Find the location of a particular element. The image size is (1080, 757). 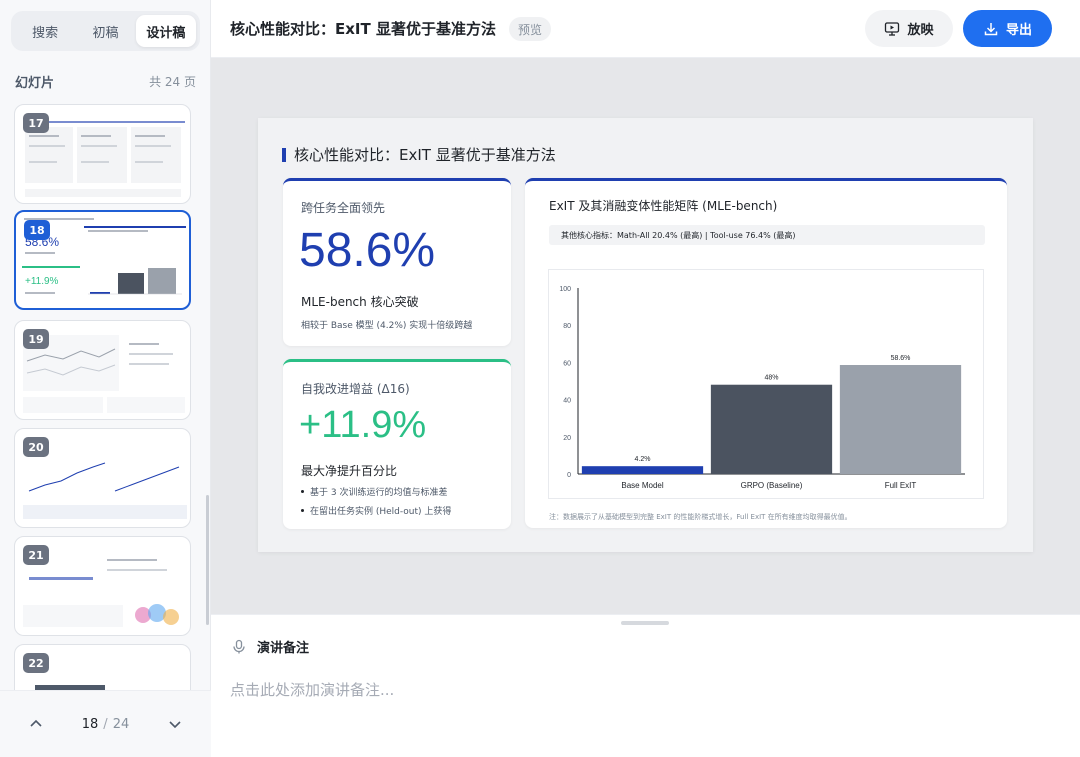

resize-handle is located at coordinates (645, 623).